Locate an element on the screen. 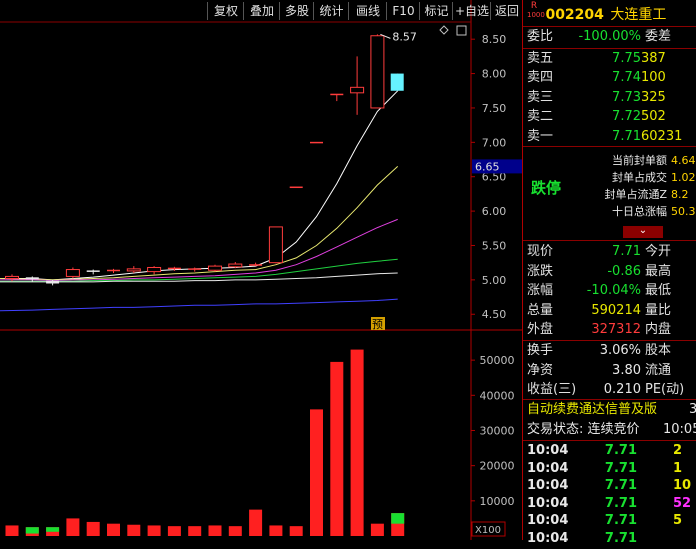 Image resolution: width=696 pixels, height=549 pixels. toolbar-button: 返回 is located at coordinates (506, 11).